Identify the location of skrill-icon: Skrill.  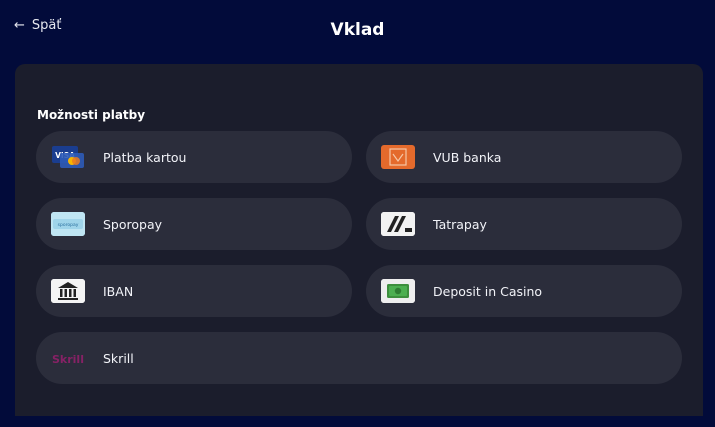
(68, 358).